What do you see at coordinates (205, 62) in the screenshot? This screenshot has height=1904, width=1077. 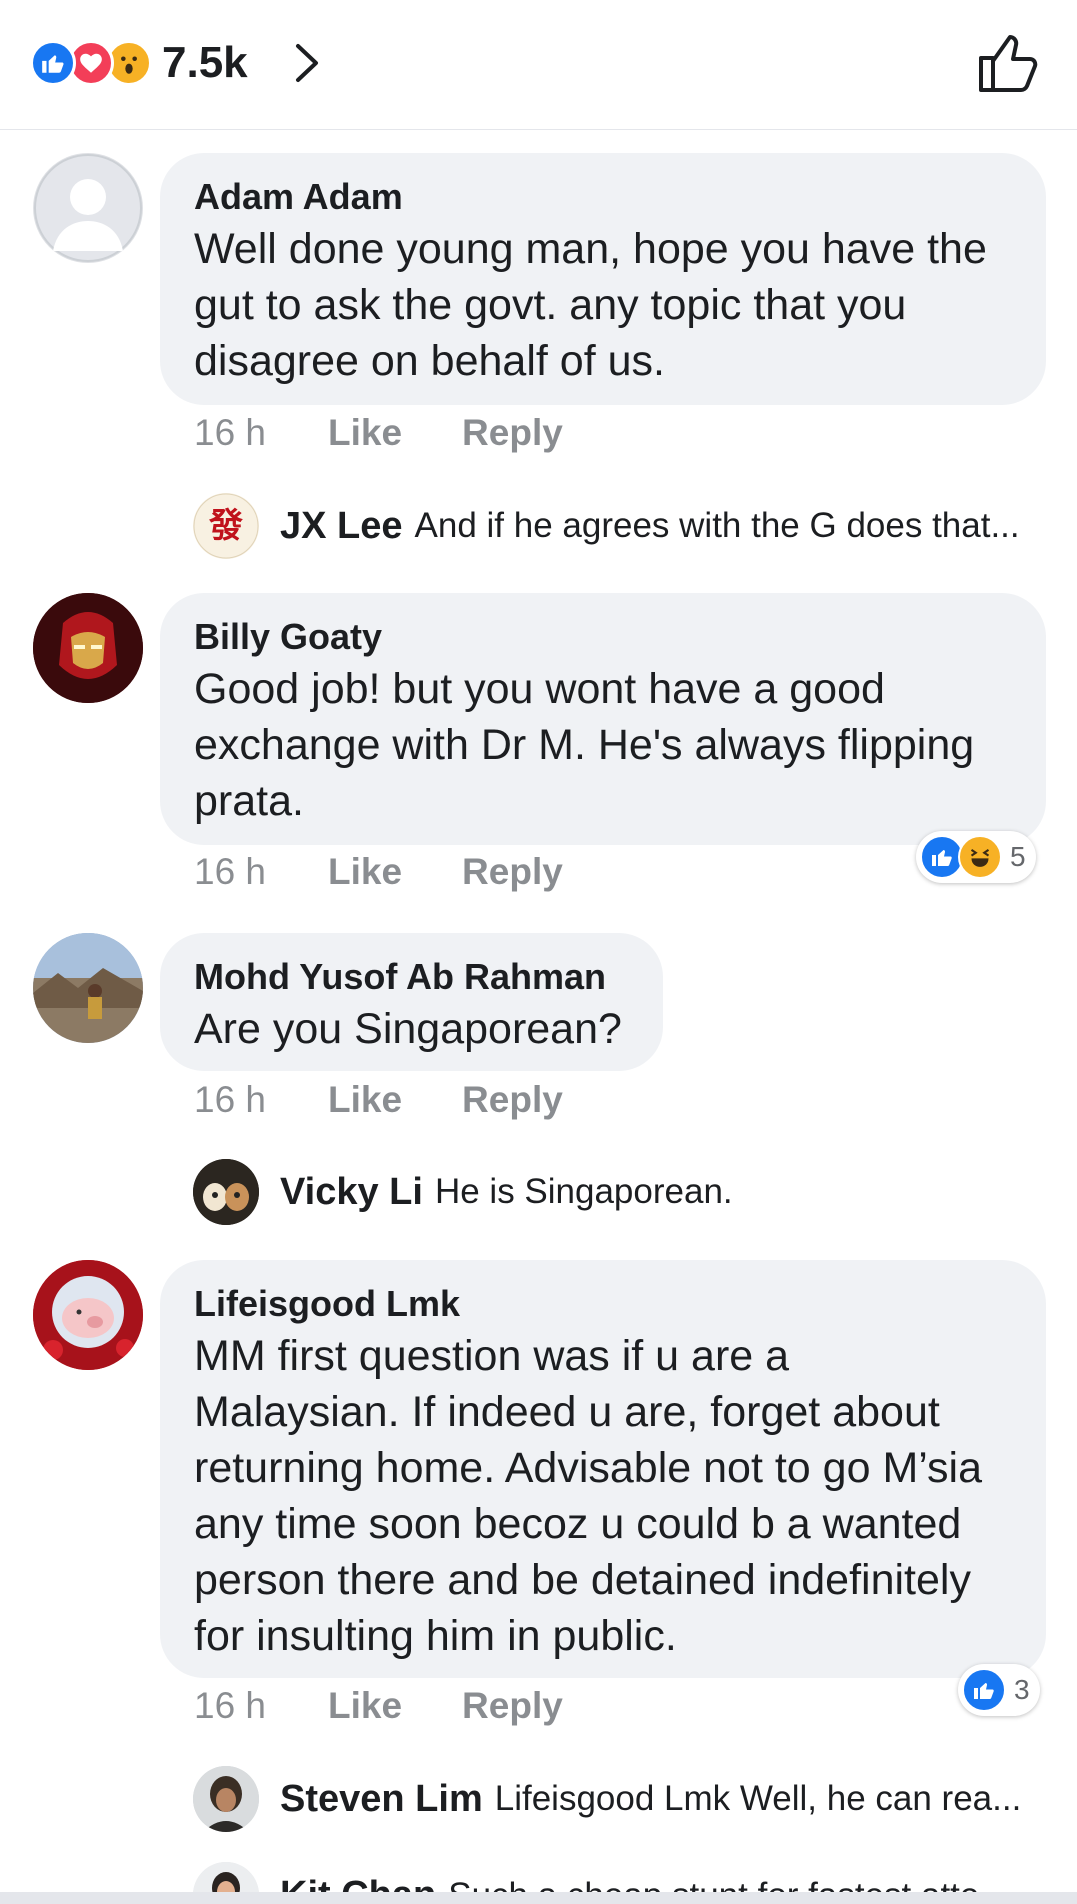 I see `reaction-count: 7.5k` at bounding box center [205, 62].